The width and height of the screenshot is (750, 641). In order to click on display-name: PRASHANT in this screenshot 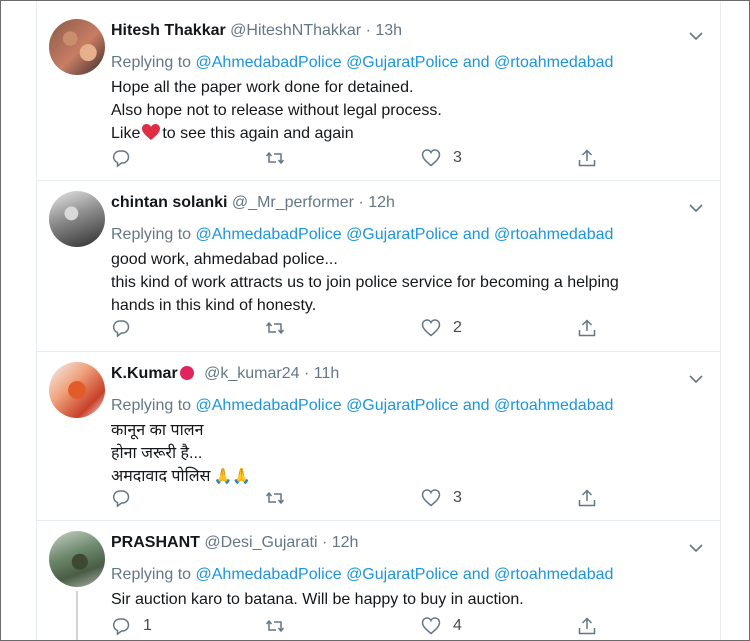, I will do `click(155, 542)`.